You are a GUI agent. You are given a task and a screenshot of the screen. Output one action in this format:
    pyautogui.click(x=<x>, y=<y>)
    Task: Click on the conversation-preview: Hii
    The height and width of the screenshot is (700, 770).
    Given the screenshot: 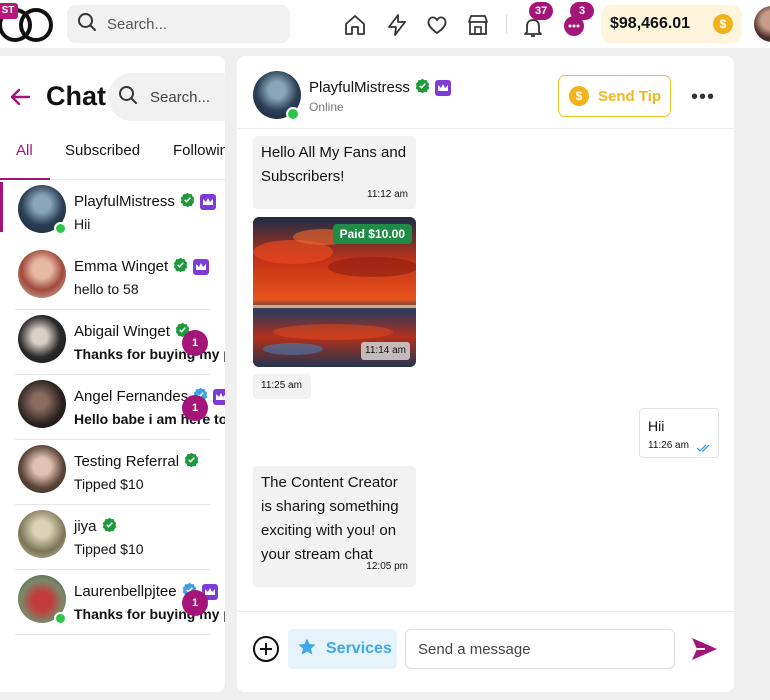 What is the action you would take?
    pyautogui.click(x=82, y=224)
    